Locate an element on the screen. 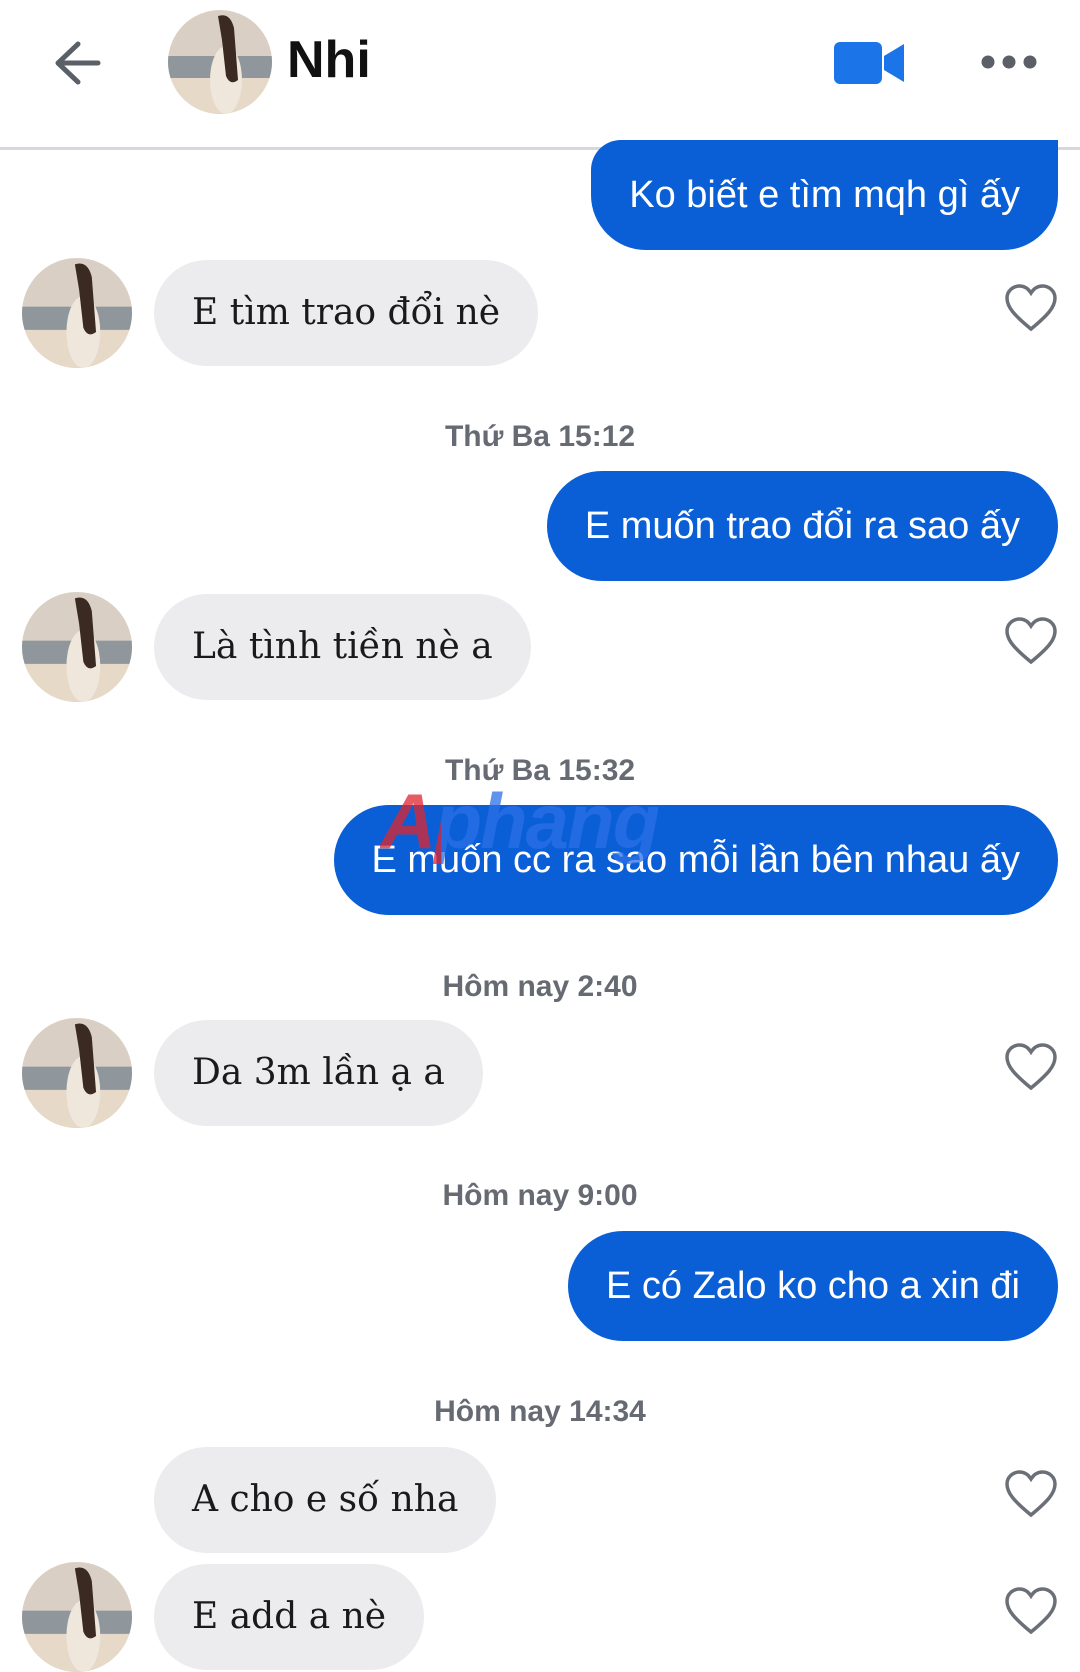 The height and width of the screenshot is (1672, 1080). incoming-message: A cho e số nha is located at coordinates (325, 1500).